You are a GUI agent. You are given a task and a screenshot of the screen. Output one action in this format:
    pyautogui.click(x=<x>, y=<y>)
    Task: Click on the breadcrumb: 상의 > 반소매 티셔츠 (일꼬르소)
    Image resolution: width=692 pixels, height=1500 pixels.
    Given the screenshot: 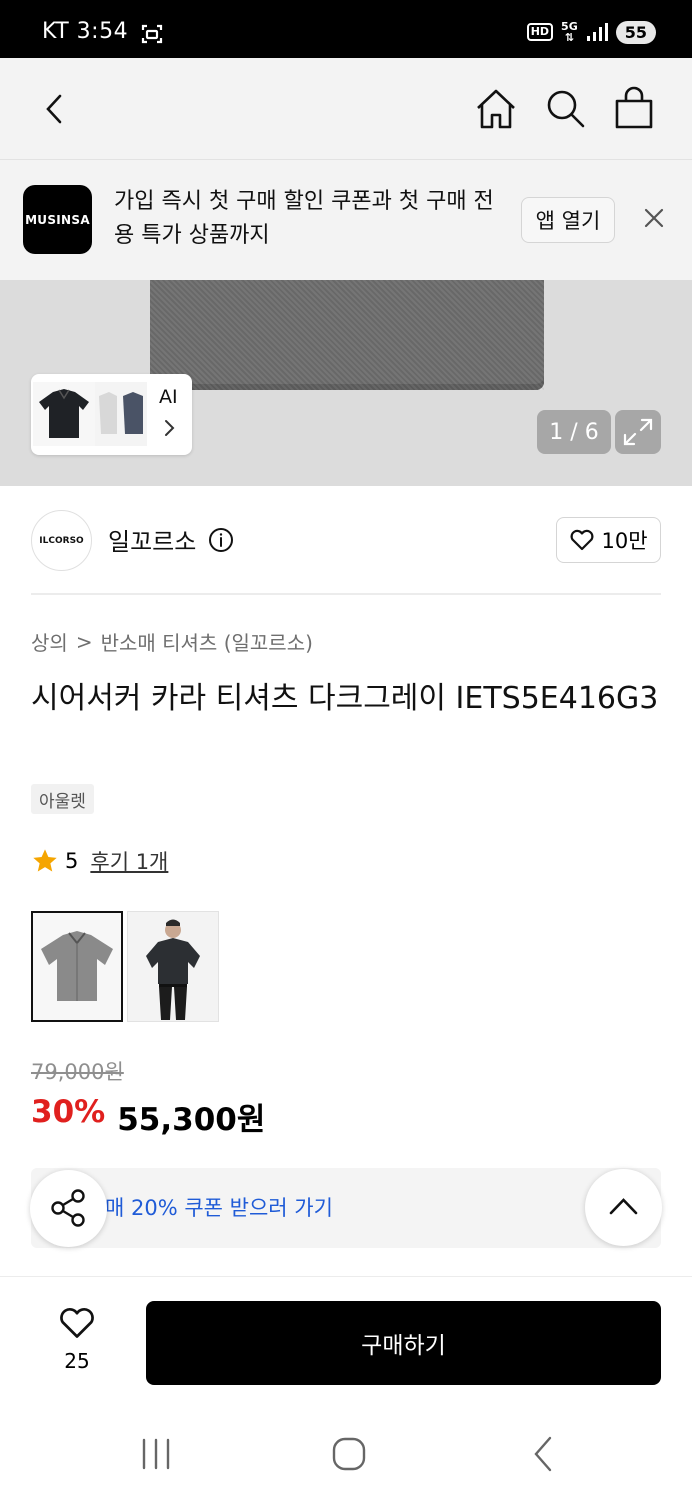 What is the action you would take?
    pyautogui.click(x=172, y=641)
    